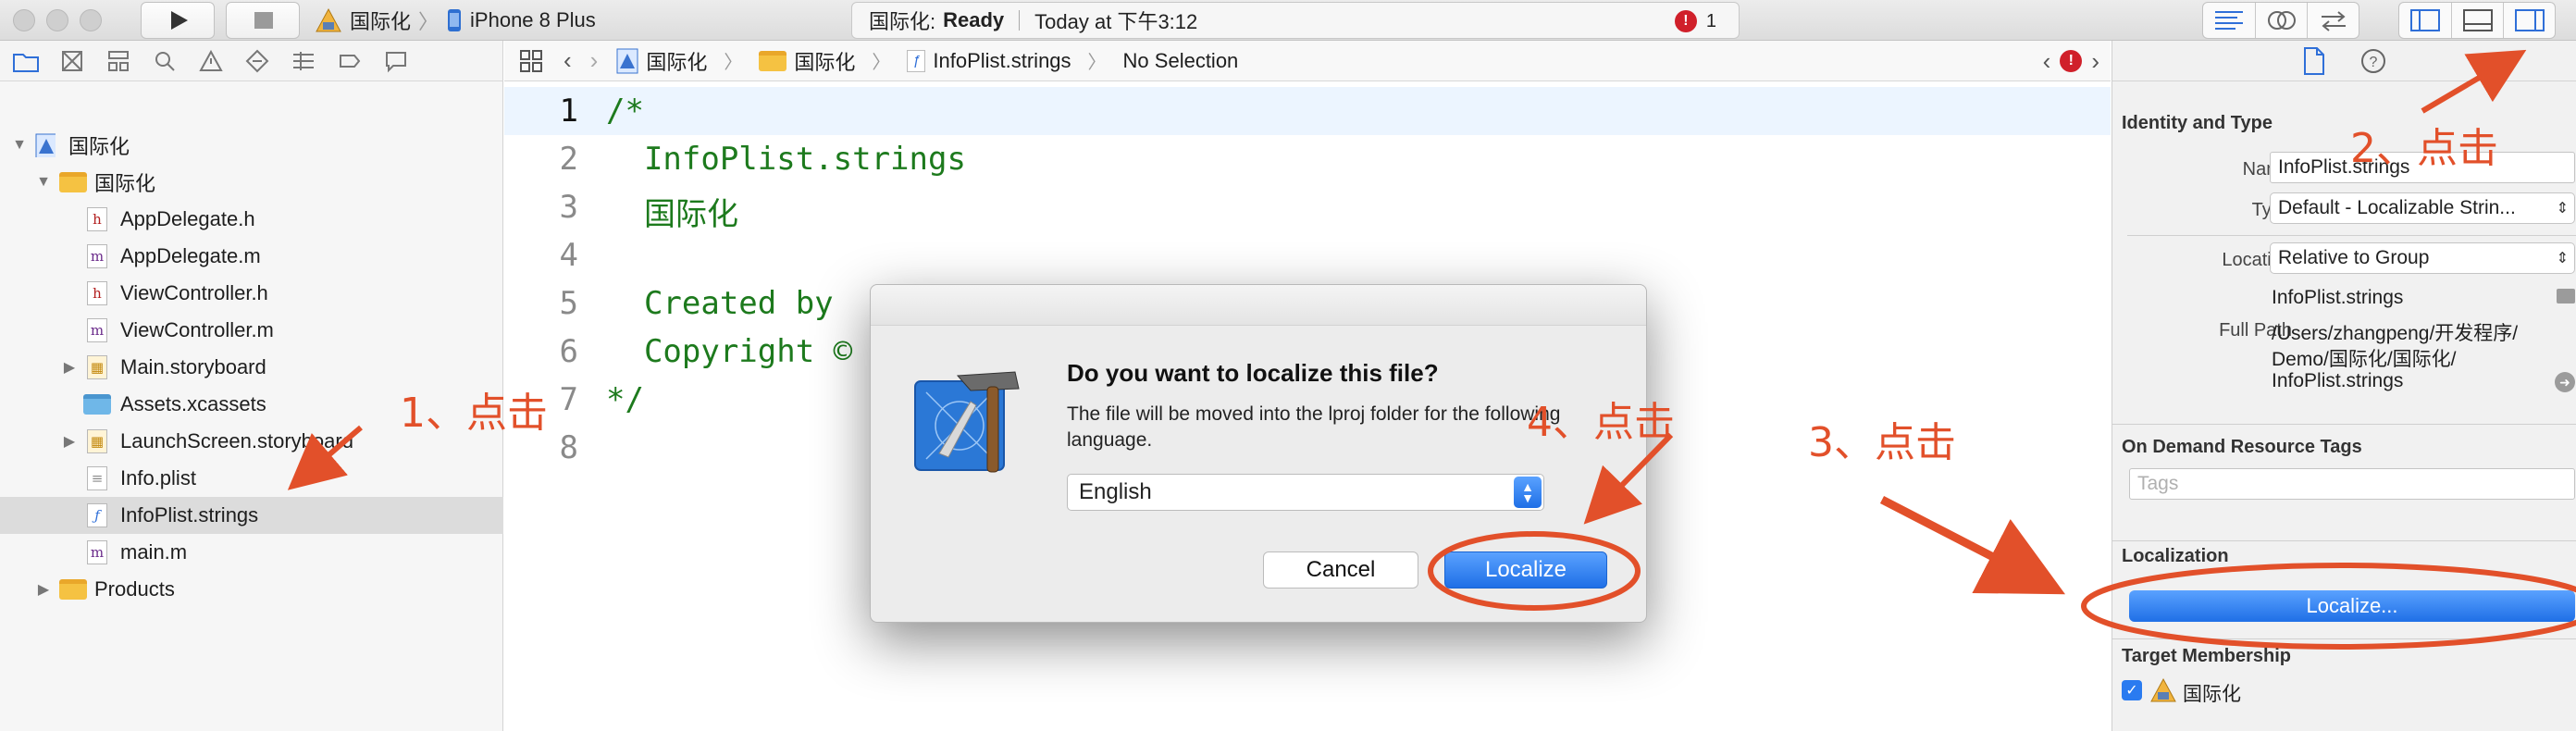 The height and width of the screenshot is (731, 2576). Describe the element at coordinates (1307, 159) in the screenshot. I see `code-line: 2 InfoPlist.strings` at that location.